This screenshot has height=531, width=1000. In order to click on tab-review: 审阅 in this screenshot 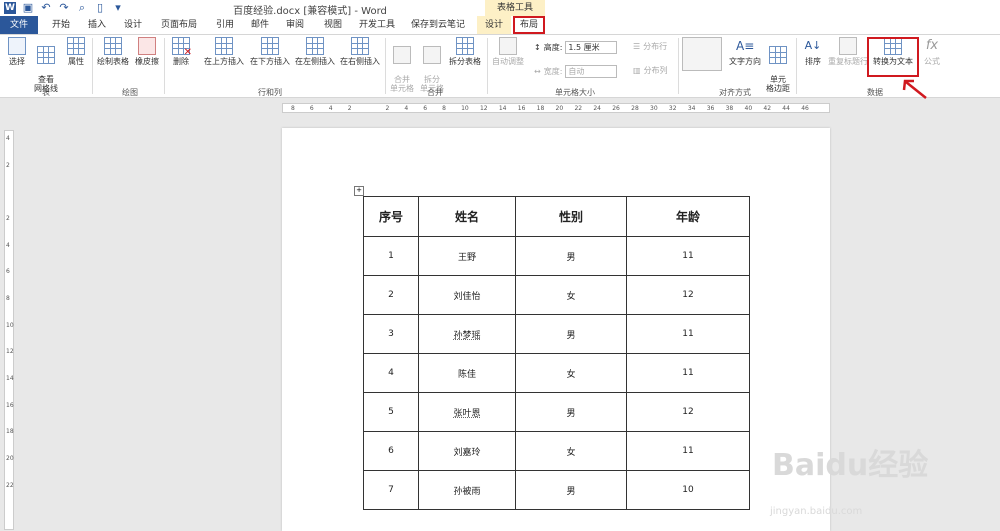, I will do `click(295, 25)`.